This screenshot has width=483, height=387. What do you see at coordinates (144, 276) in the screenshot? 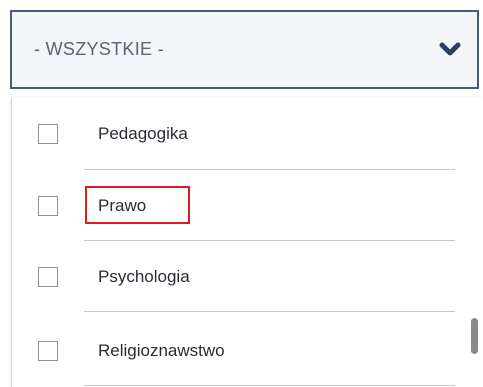
I see `option-label: Psychologia` at bounding box center [144, 276].